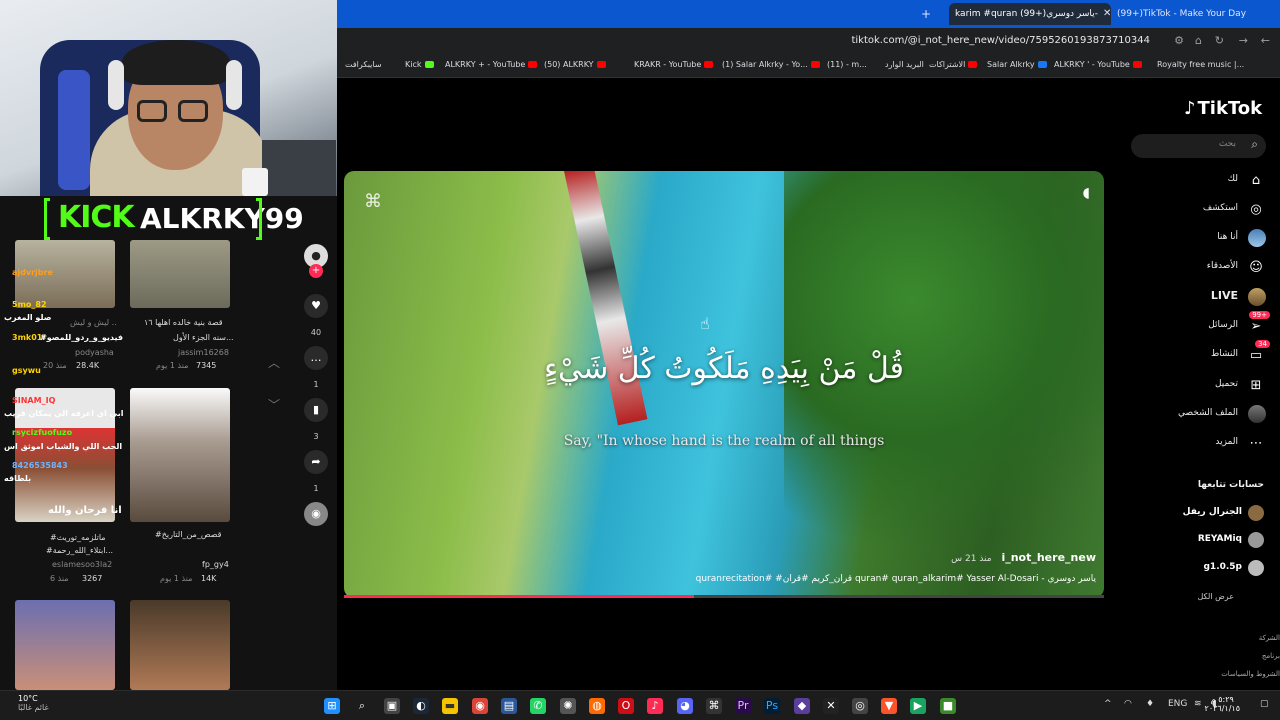 The height and width of the screenshot is (720, 1280). Describe the element at coordinates (1198, 704) in the screenshot. I see `wifi-icon: ≋` at that location.